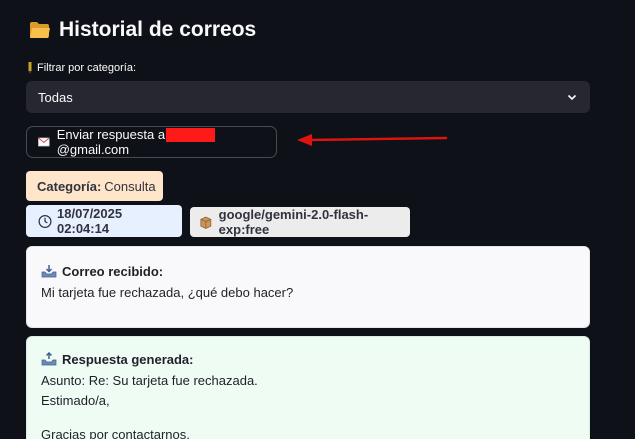 This screenshot has width=635, height=439. Describe the element at coordinates (308, 97) in the screenshot. I see `category-select: Todas` at that location.